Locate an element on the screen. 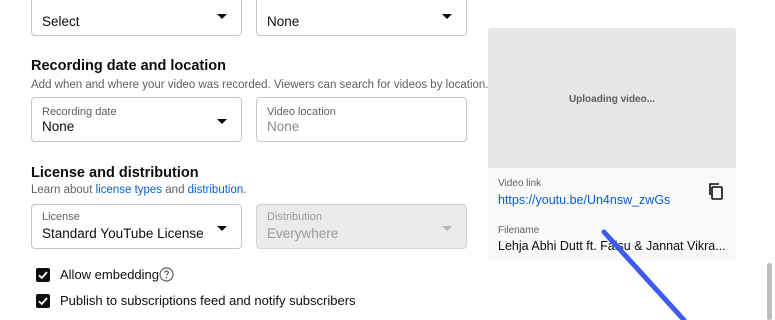 The height and width of the screenshot is (320, 775). distribution-link: distribution is located at coordinates (216, 190).